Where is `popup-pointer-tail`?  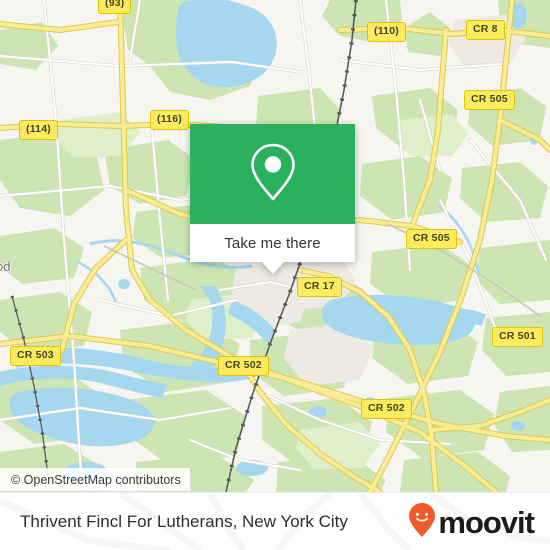
popup-pointer-tail is located at coordinates (272, 268).